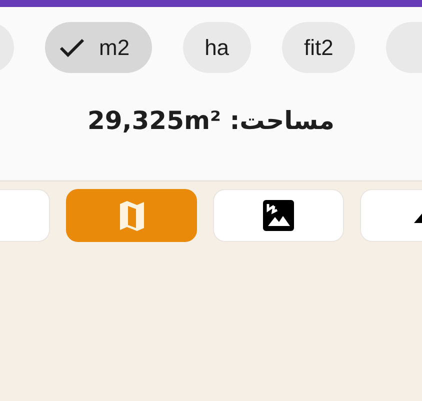 This screenshot has width=422, height=401. What do you see at coordinates (72, 48) in the screenshot?
I see `check-icon` at bounding box center [72, 48].